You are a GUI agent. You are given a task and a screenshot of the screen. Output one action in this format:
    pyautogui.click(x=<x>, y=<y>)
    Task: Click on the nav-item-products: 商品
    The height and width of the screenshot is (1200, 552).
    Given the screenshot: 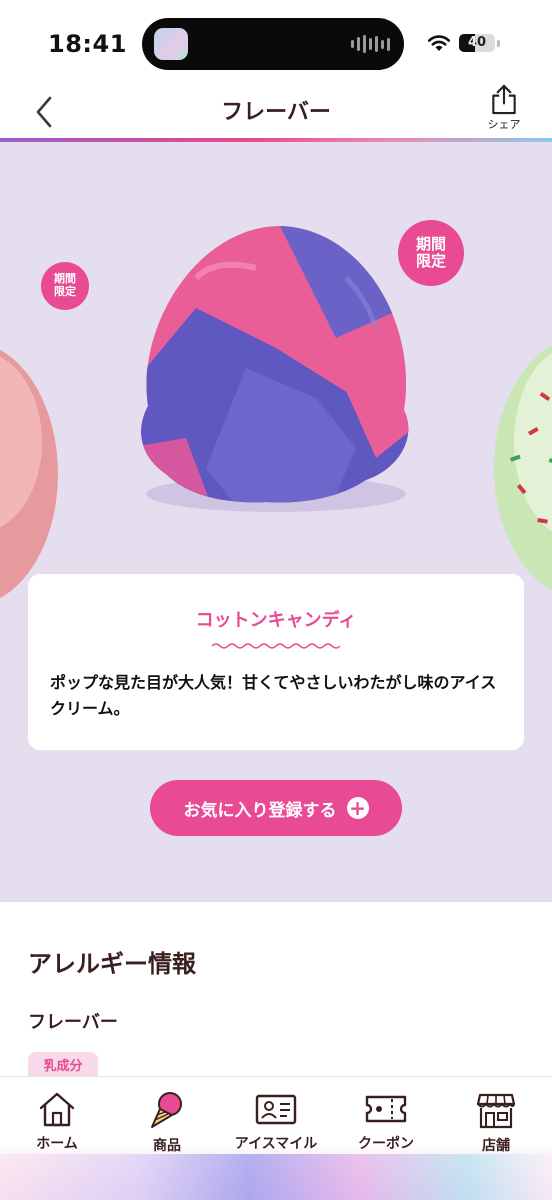 What is the action you would take?
    pyautogui.click(x=167, y=1123)
    